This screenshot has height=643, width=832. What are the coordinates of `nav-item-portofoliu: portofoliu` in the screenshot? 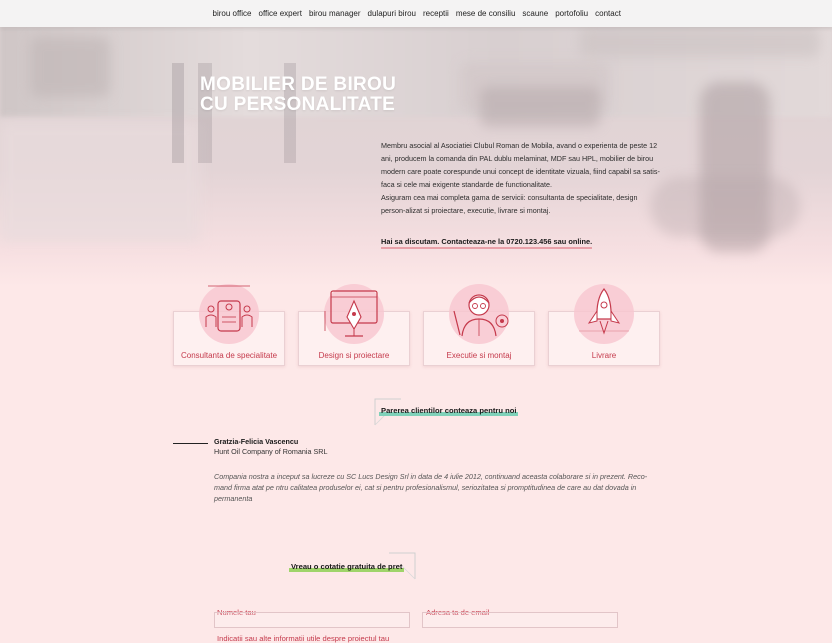 It's located at (572, 13).